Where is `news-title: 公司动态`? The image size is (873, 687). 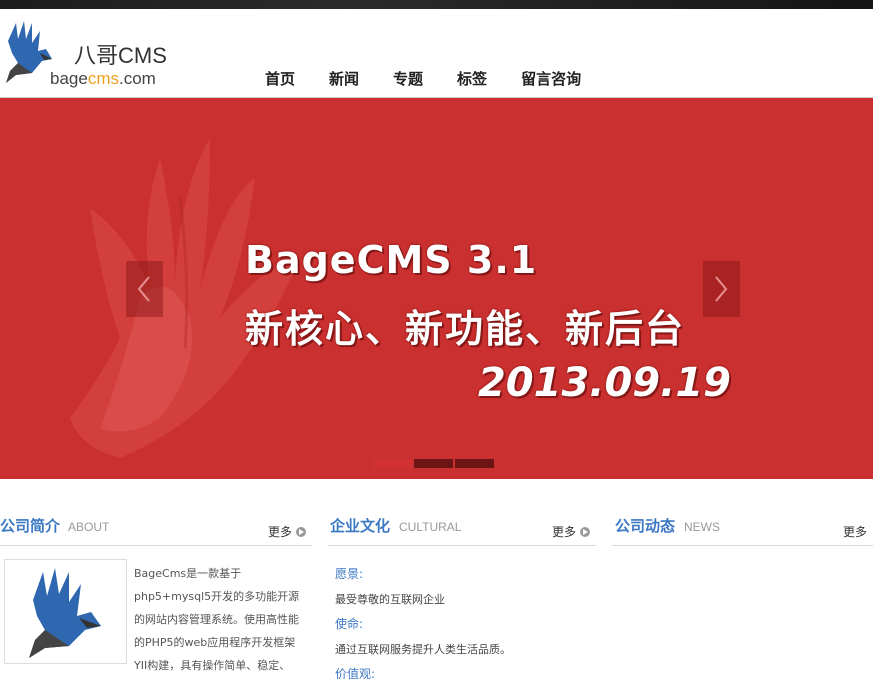 news-title: 公司动态 is located at coordinates (645, 526).